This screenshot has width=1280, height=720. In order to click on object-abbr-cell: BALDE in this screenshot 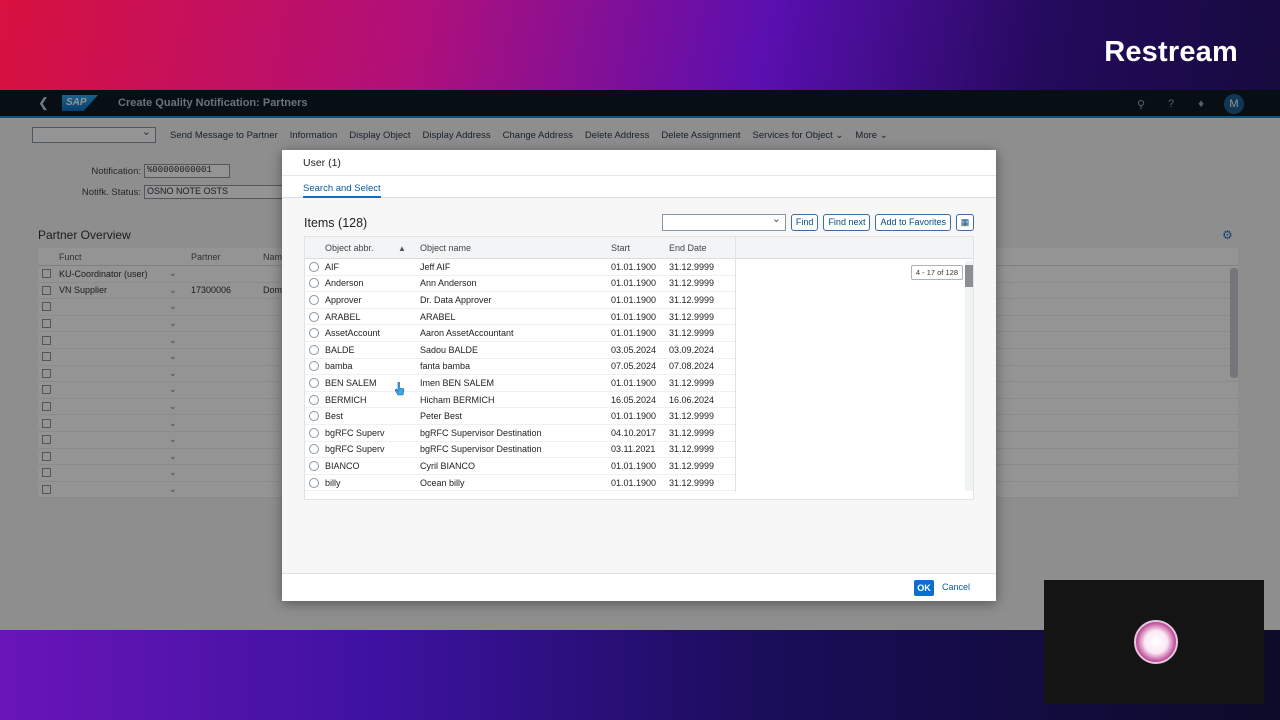, I will do `click(340, 349)`.